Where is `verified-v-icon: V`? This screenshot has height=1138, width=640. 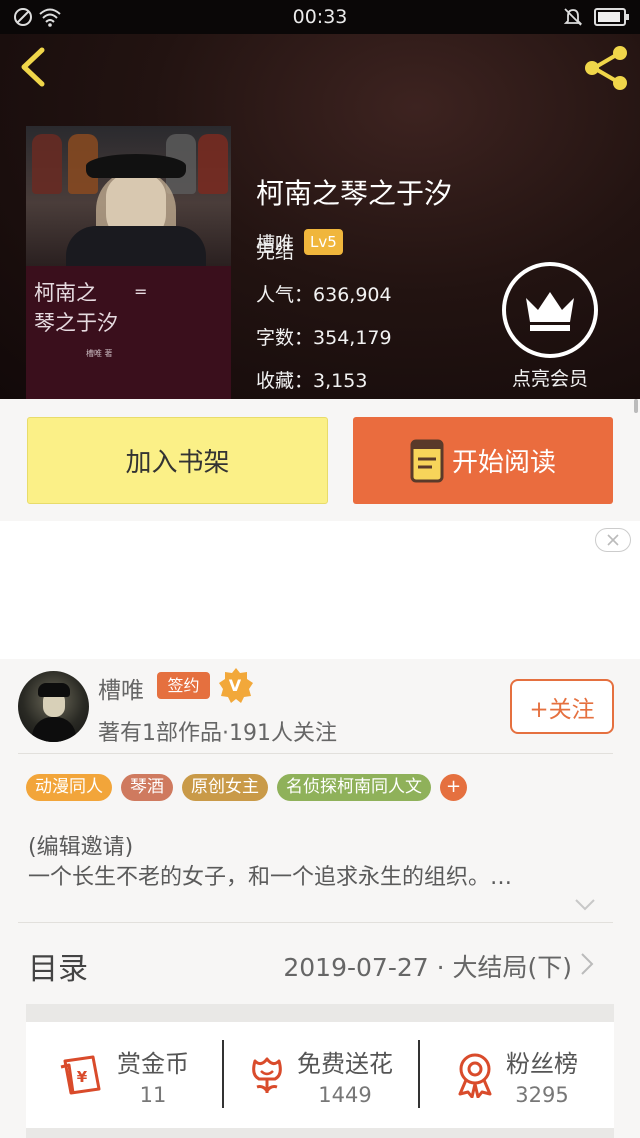
verified-v-icon: V is located at coordinates (236, 685).